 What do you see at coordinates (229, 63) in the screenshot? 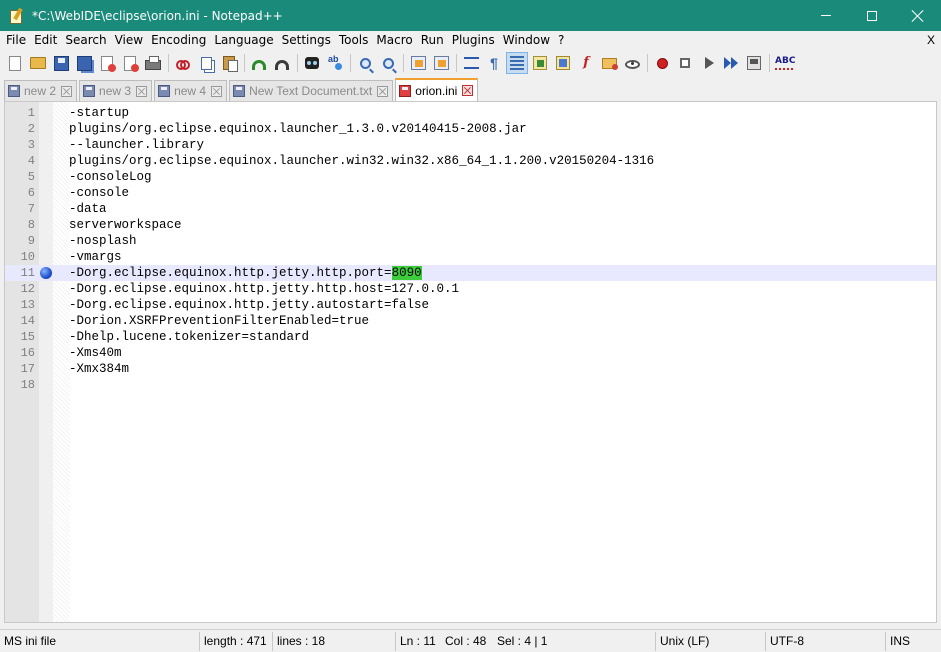
I see `paste-button` at bounding box center [229, 63].